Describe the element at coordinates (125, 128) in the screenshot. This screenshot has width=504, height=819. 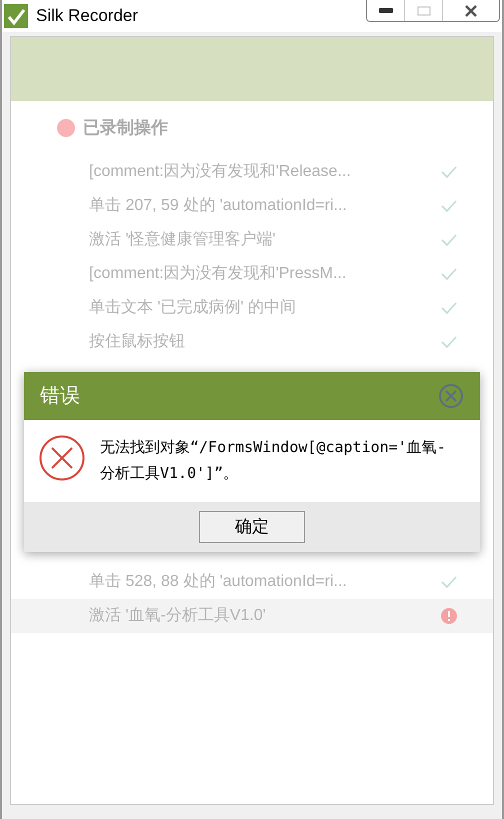
I see `section-title: 已录制操作` at that location.